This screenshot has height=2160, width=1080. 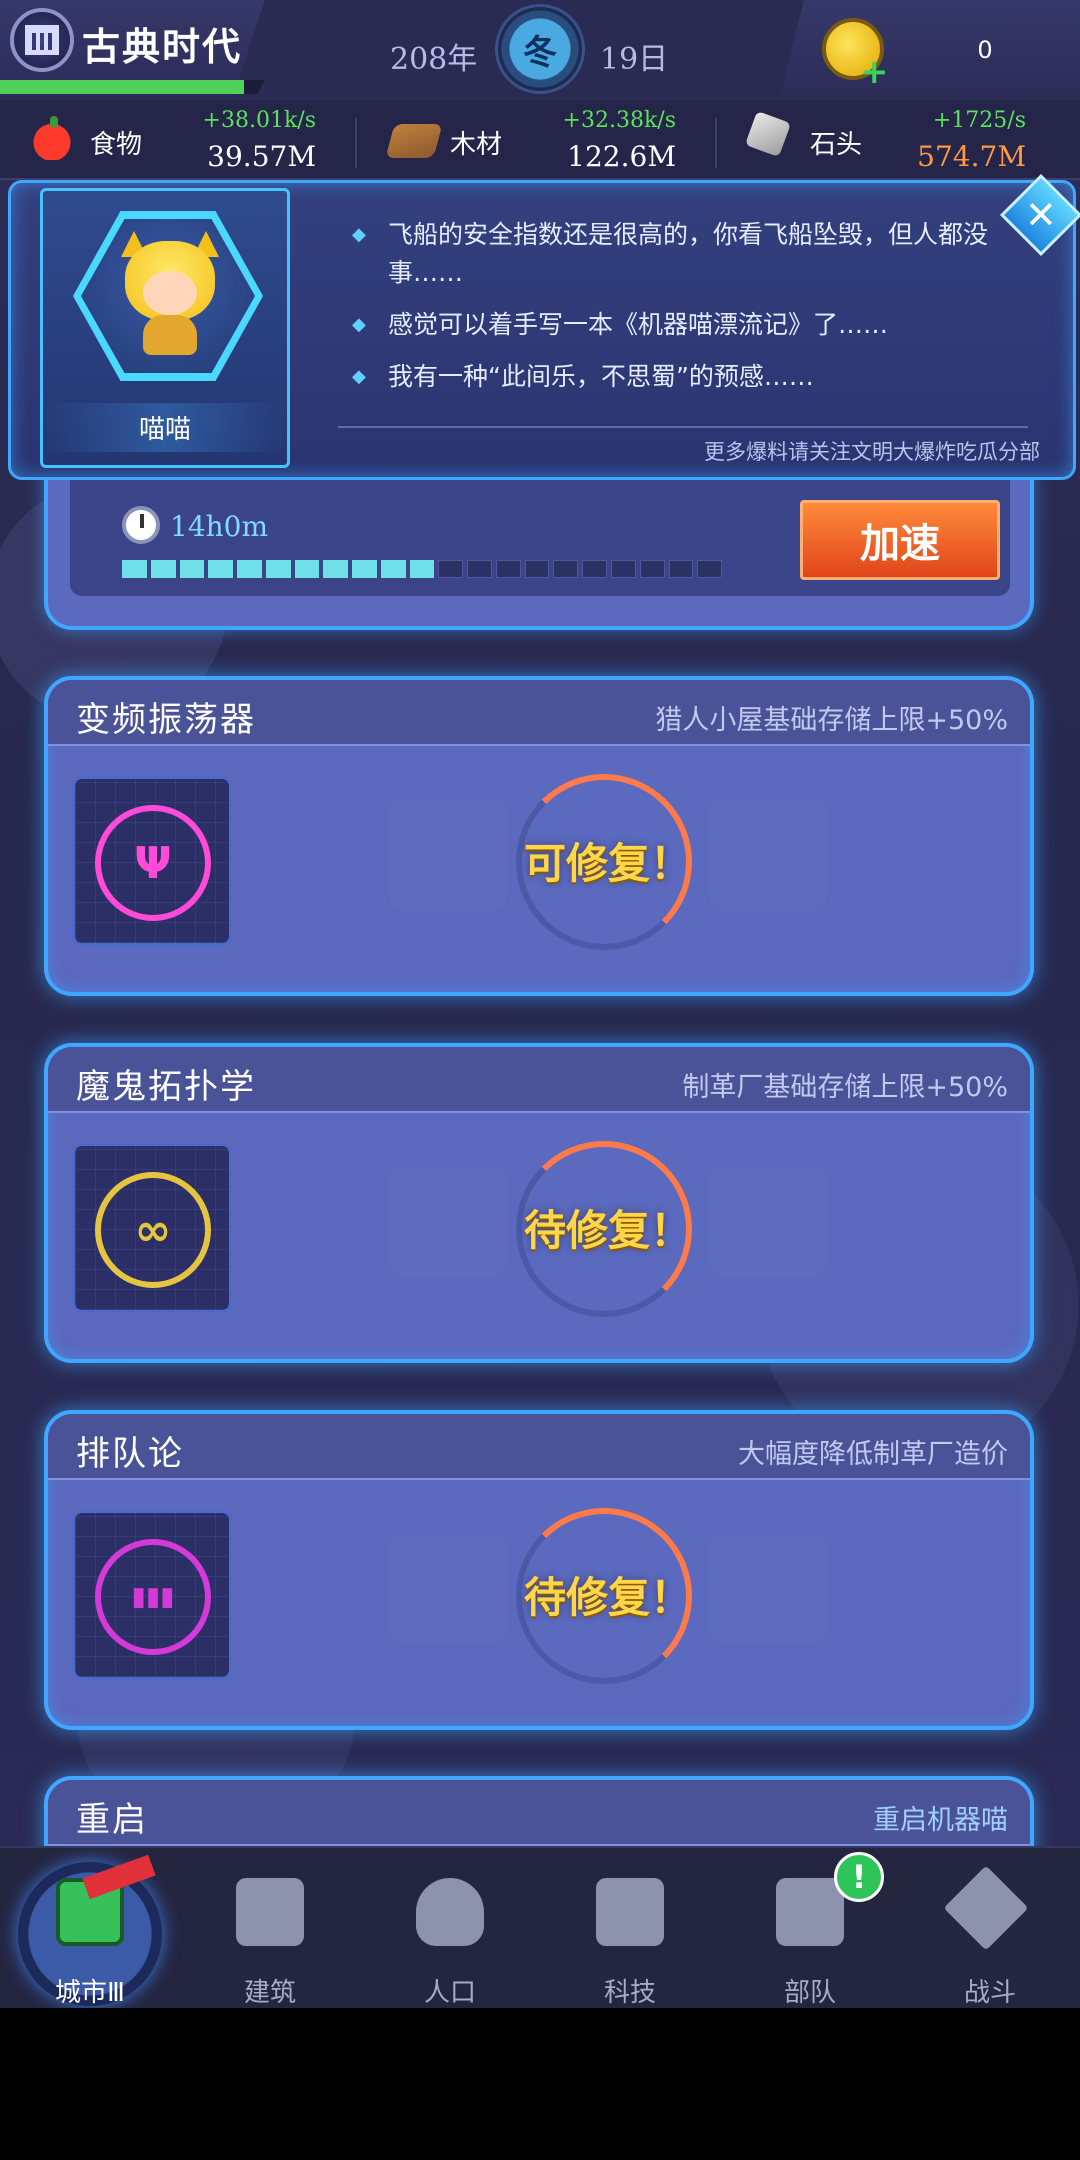 I want to click on speed-up-button: 加速, so click(x=900, y=540).